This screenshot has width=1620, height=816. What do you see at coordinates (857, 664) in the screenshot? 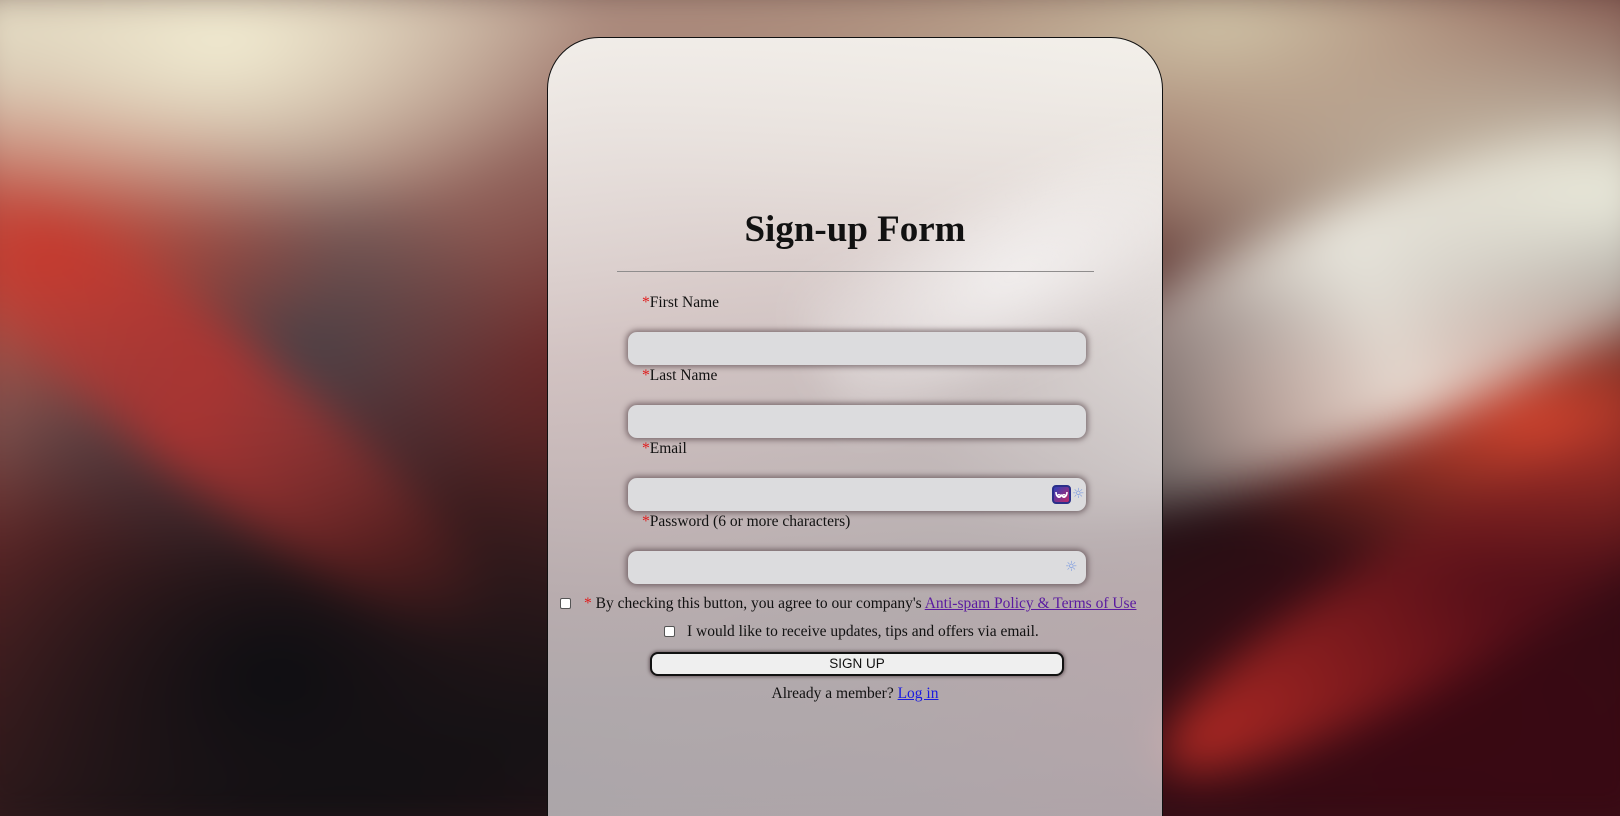
I see `sign-up-button: SIGN UP` at bounding box center [857, 664].